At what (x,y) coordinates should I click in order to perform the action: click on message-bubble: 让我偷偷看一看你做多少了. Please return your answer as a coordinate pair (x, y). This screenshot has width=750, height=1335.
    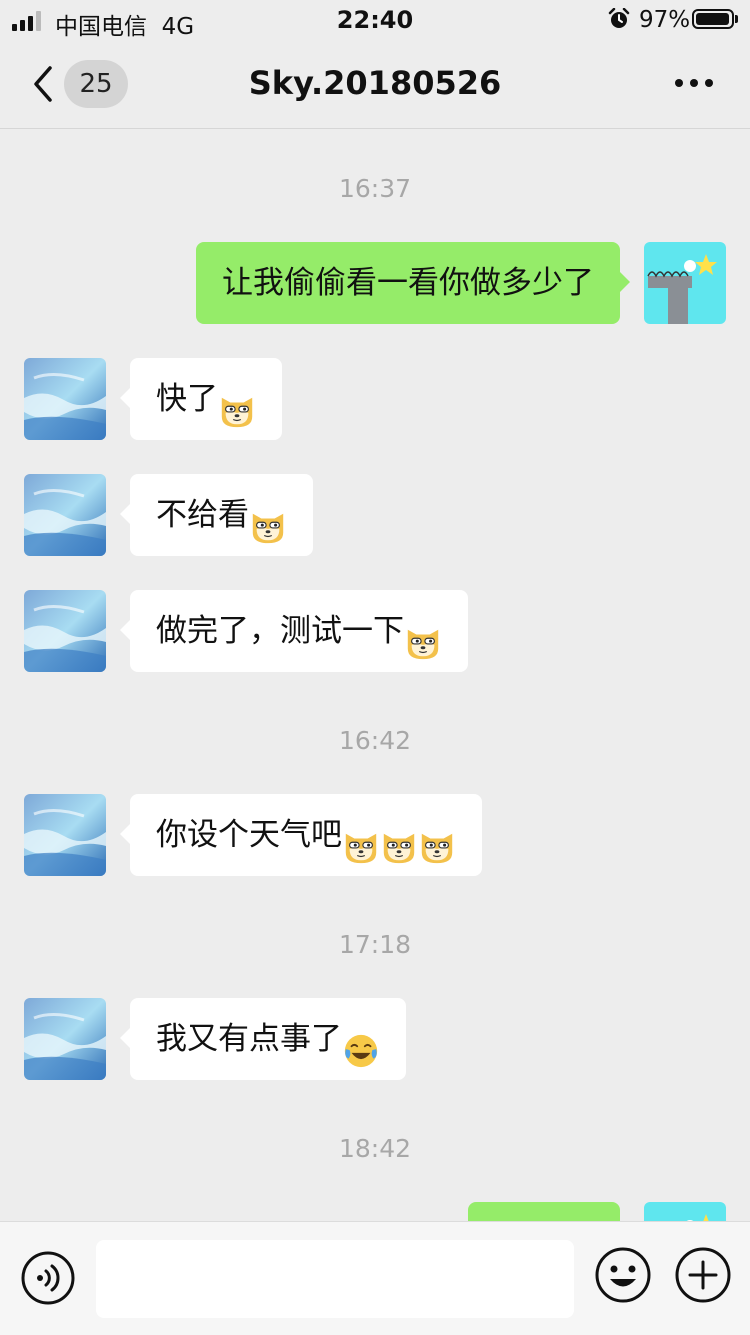
    Looking at the image, I should click on (413, 283).